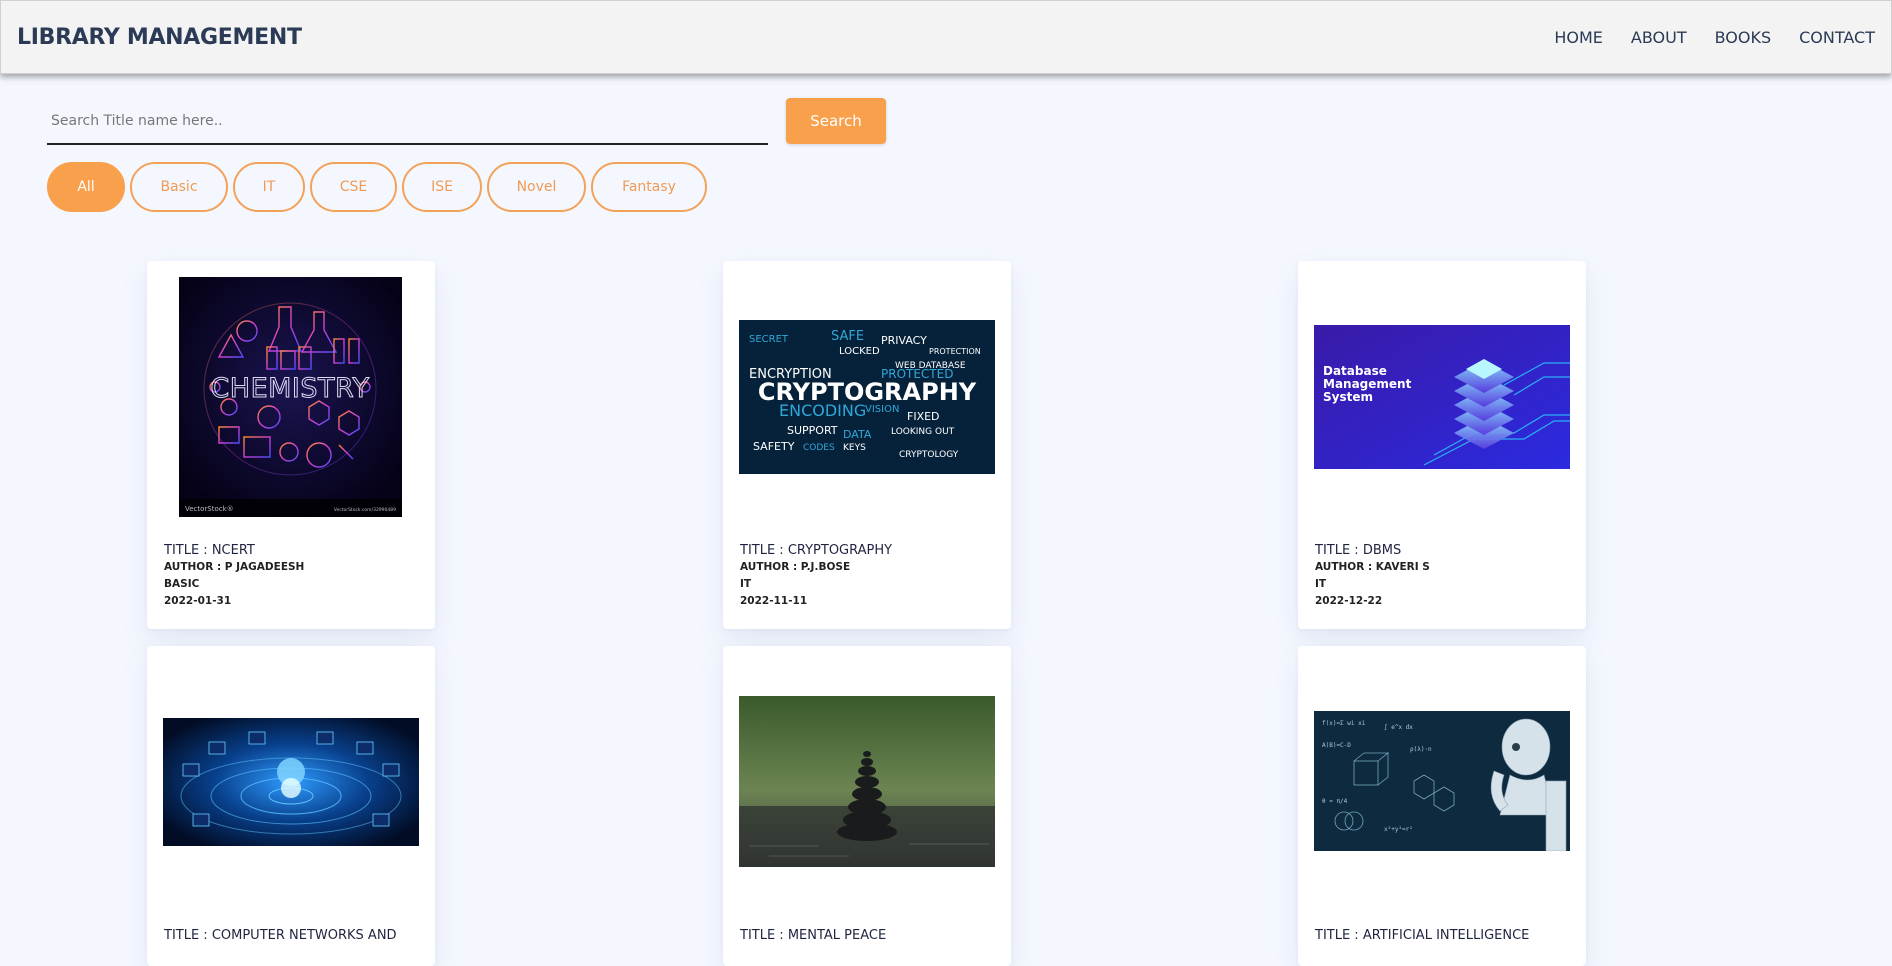 This screenshot has height=966, width=1892. I want to click on svg-text: LOOKING OUT, so click(923, 432).